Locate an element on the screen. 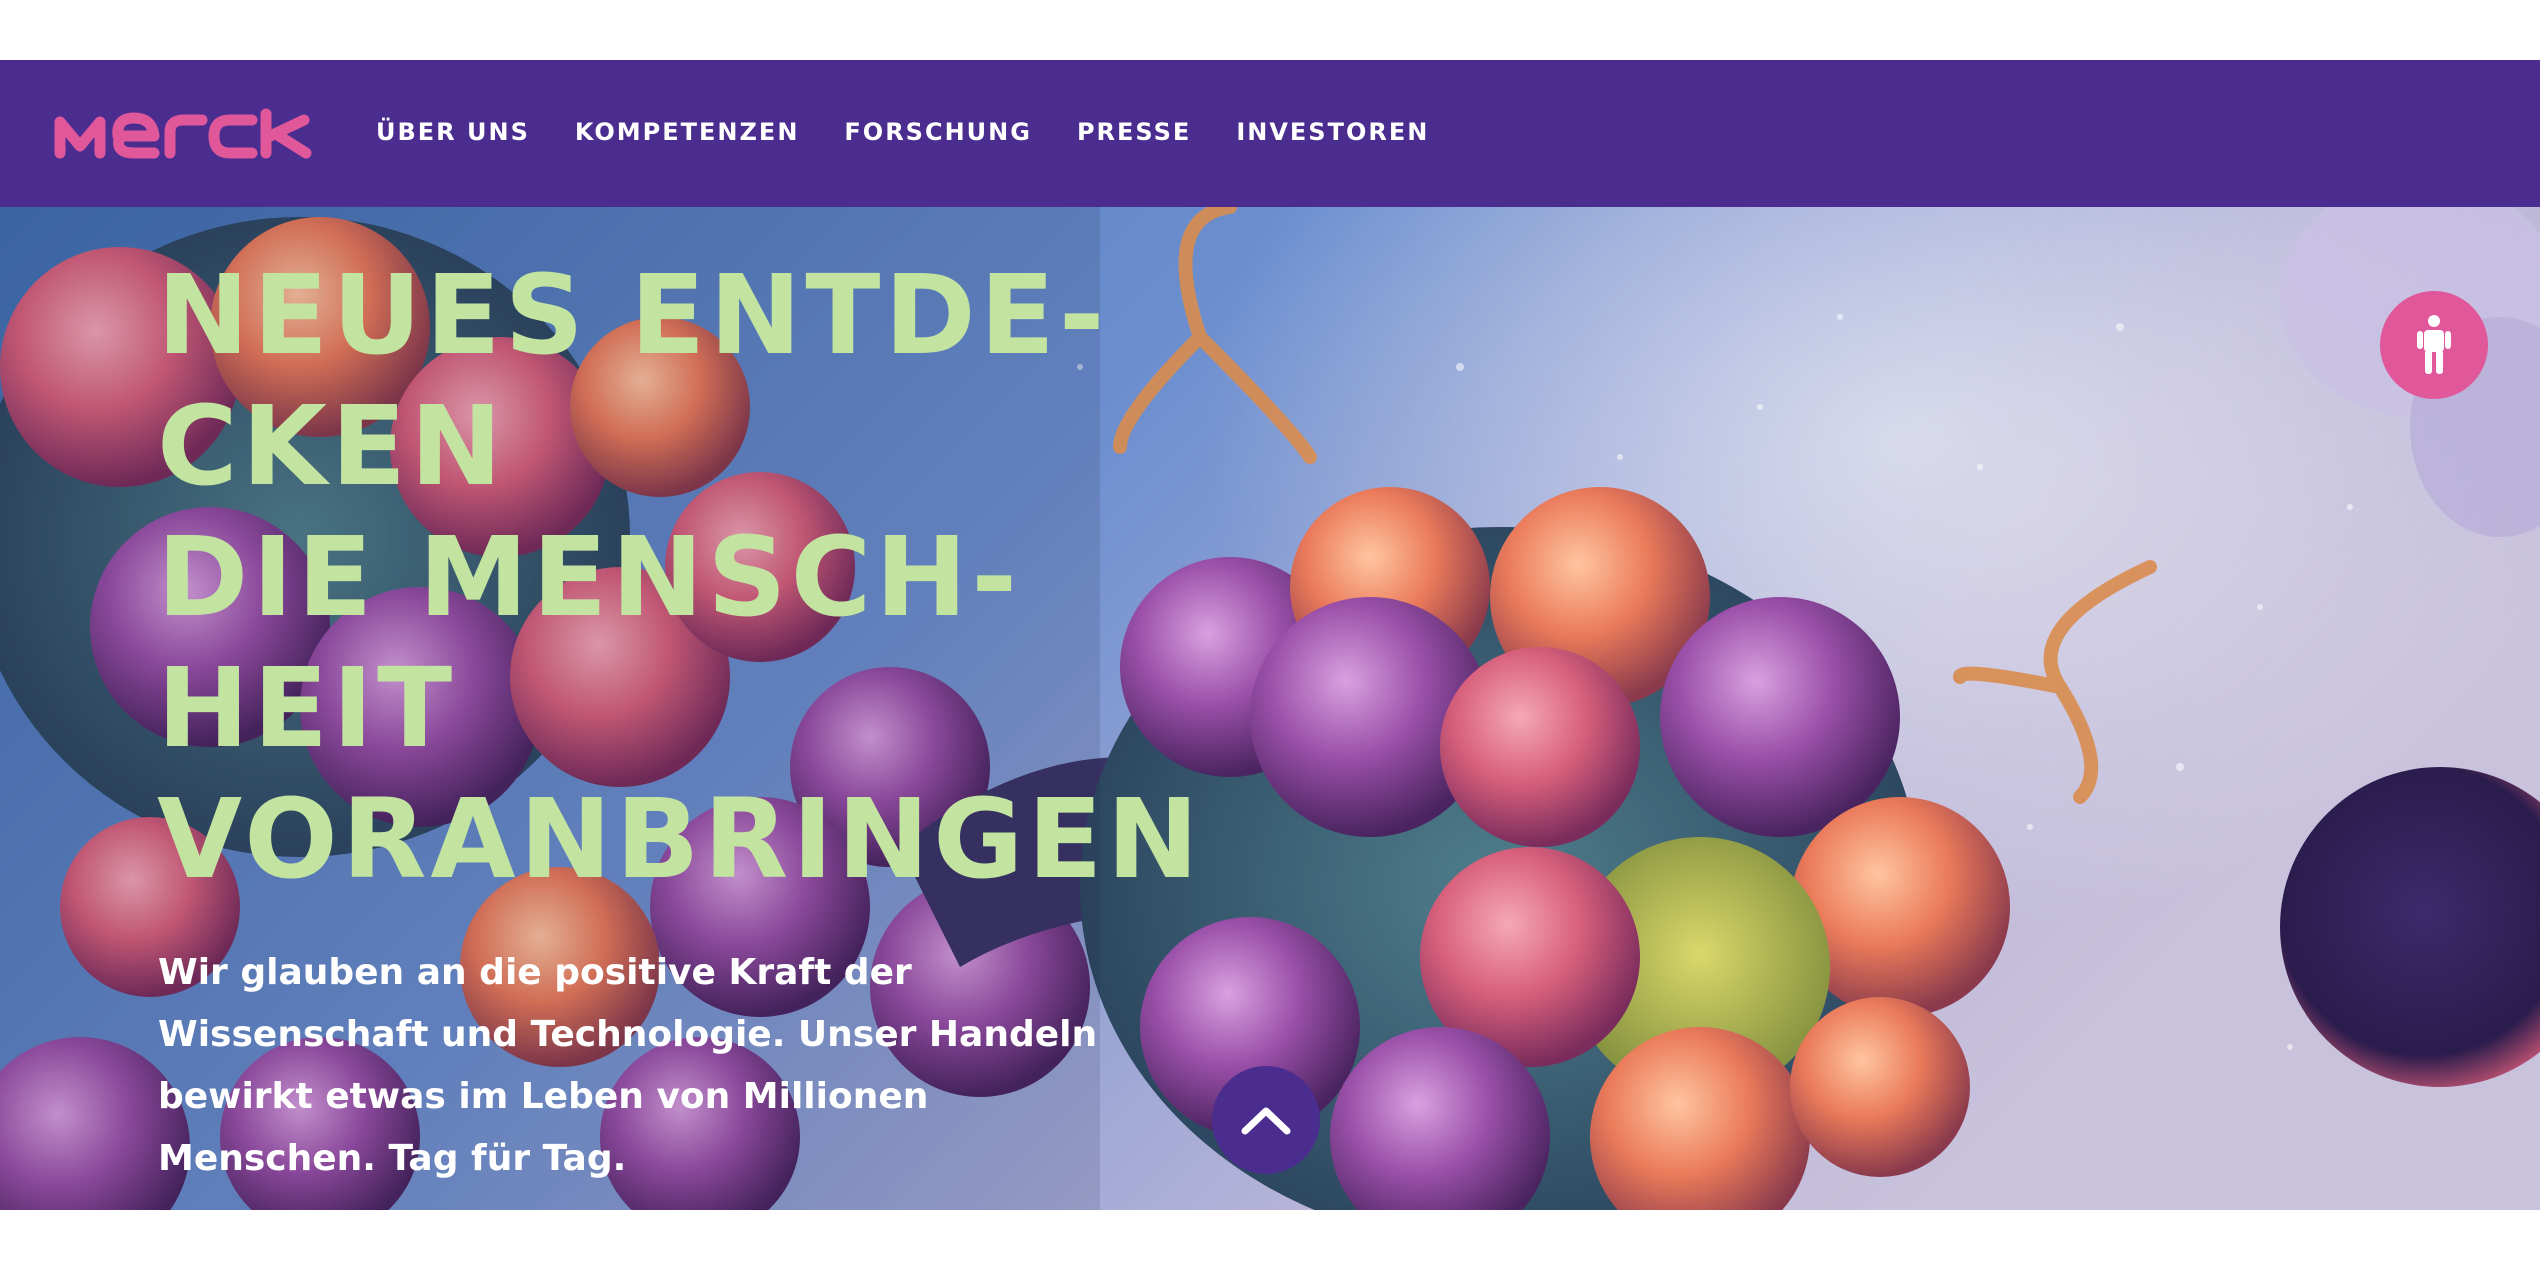 The height and width of the screenshot is (1270, 2540). merck-logo-mark is located at coordinates (183, 133).